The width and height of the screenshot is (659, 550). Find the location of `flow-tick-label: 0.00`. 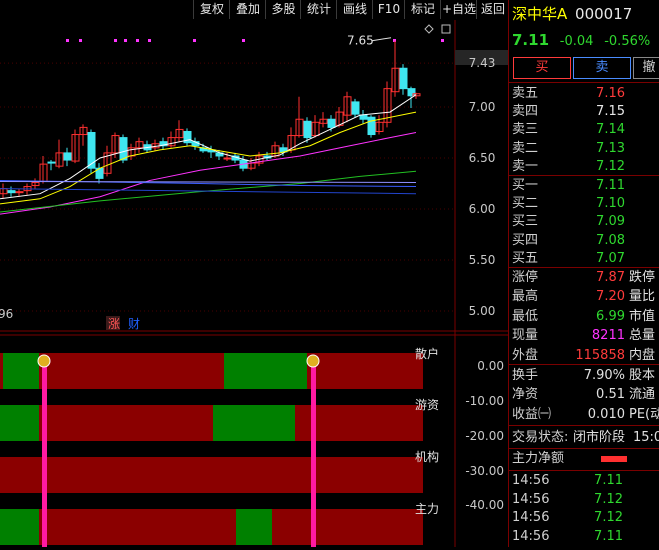

flow-tick-label: 0.00 is located at coordinates (490, 366).